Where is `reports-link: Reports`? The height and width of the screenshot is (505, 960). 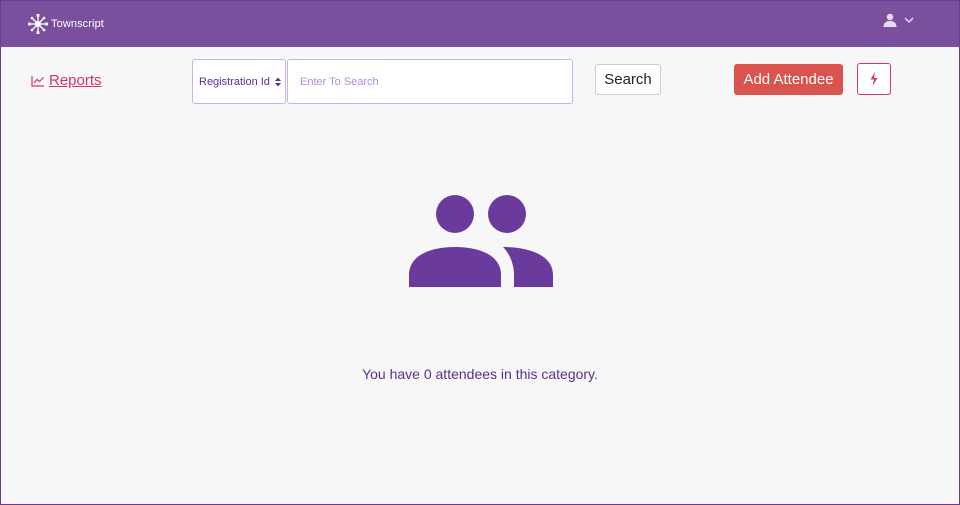
reports-link: Reports is located at coordinates (66, 80).